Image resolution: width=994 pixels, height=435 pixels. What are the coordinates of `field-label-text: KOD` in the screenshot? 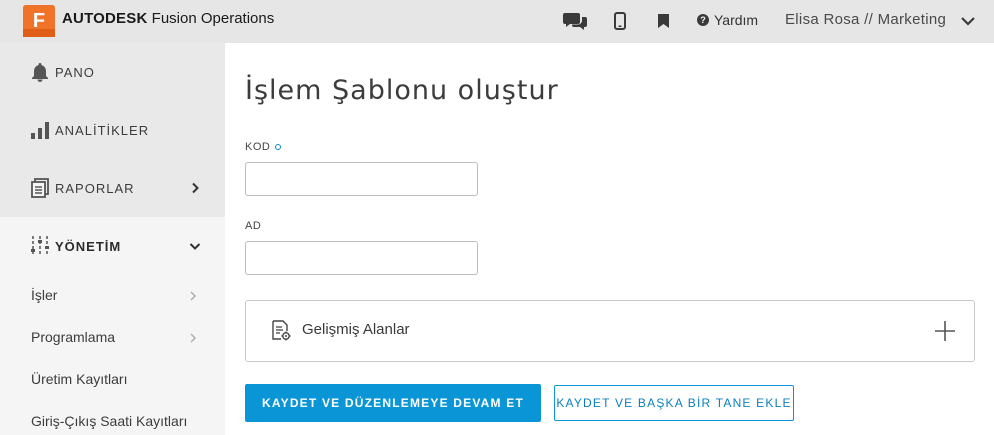 It's located at (258, 147).